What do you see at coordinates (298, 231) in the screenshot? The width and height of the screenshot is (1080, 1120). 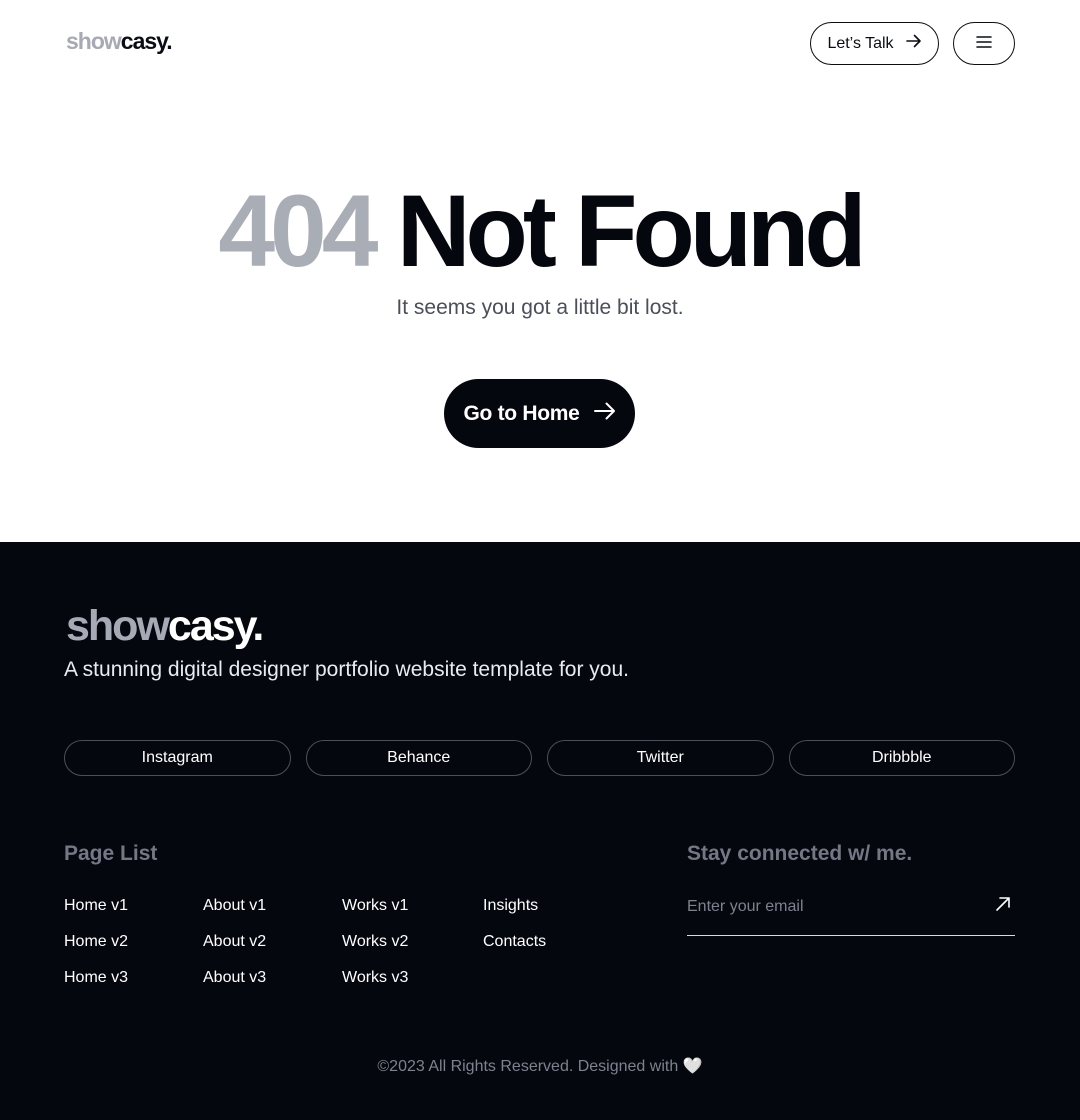 I see `error-code: 404` at bounding box center [298, 231].